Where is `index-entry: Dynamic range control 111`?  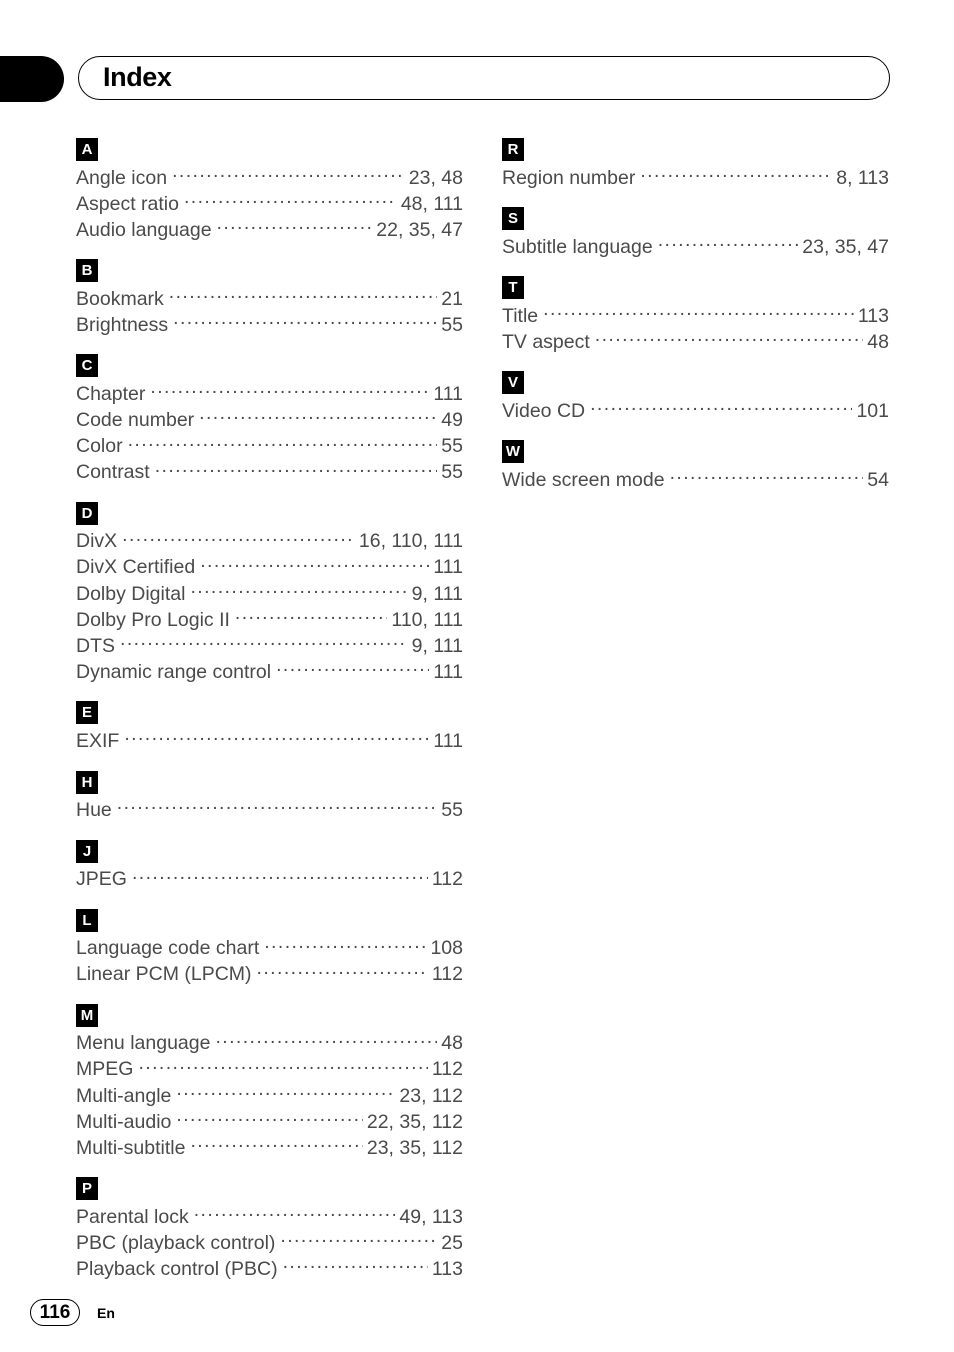
index-entry: Dynamic range control 111 is located at coordinates (269, 671).